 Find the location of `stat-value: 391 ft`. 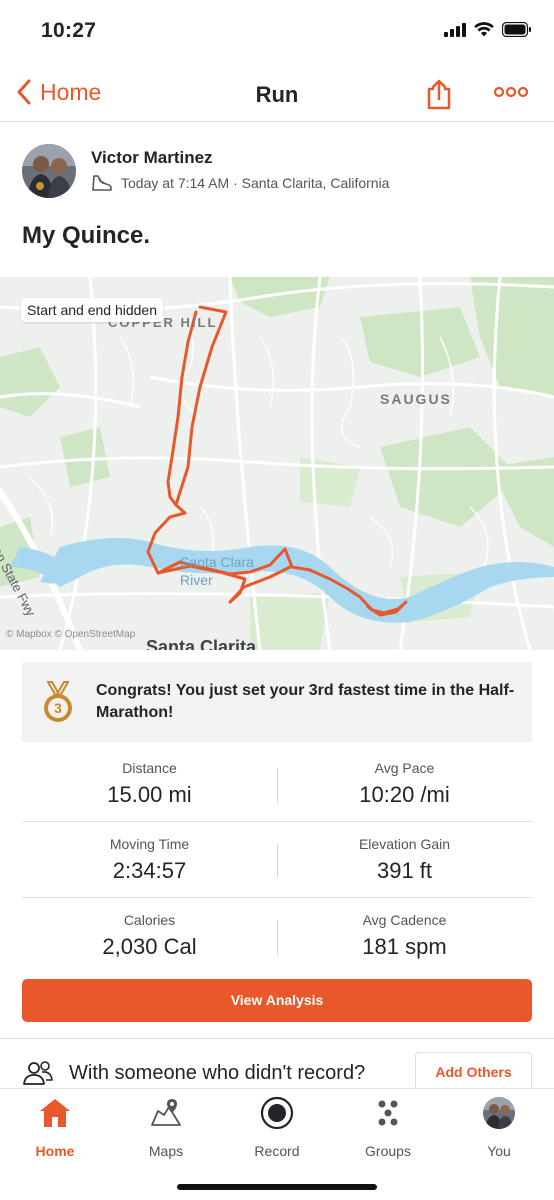

stat-value: 391 ft is located at coordinates (404, 870).